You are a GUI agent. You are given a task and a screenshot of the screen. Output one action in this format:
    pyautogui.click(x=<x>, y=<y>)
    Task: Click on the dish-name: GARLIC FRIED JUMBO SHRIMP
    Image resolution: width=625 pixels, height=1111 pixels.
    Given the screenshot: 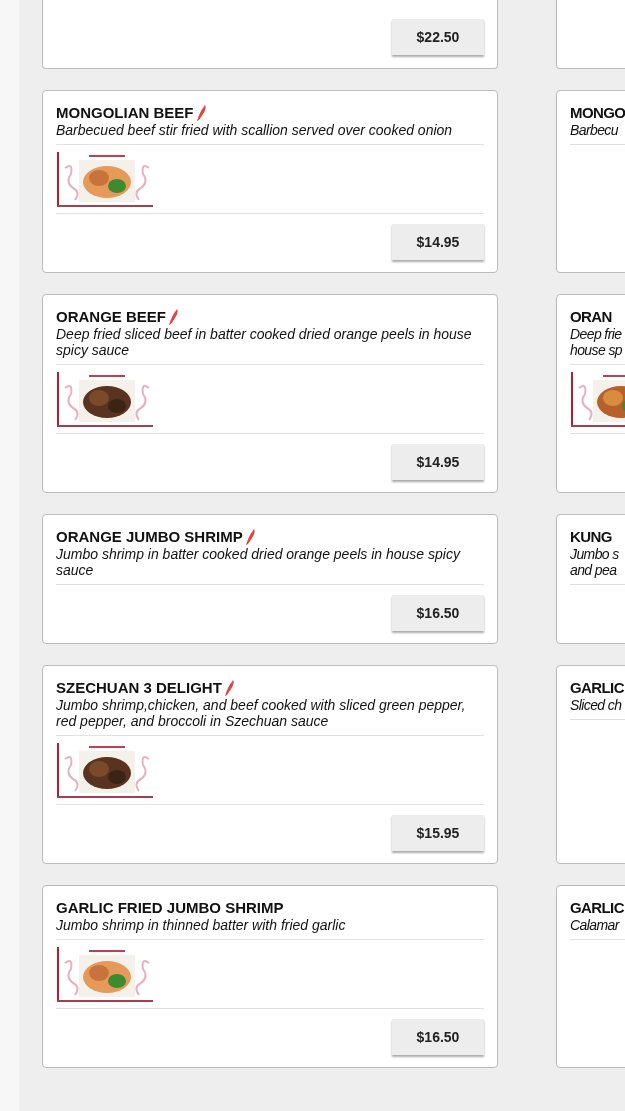 What is the action you would take?
    pyautogui.click(x=170, y=908)
    